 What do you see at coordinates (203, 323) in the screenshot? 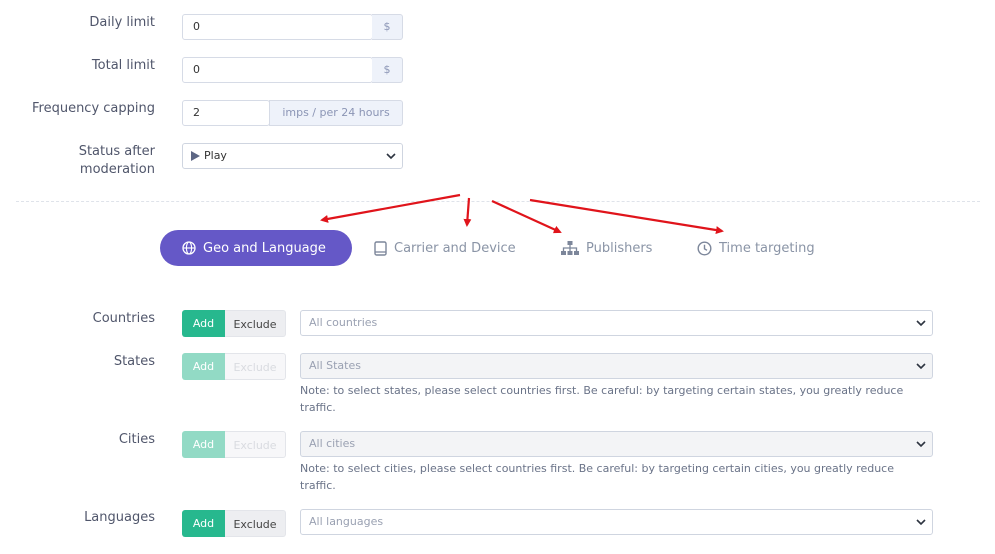
I see `countries-add-button: Add` at bounding box center [203, 323].